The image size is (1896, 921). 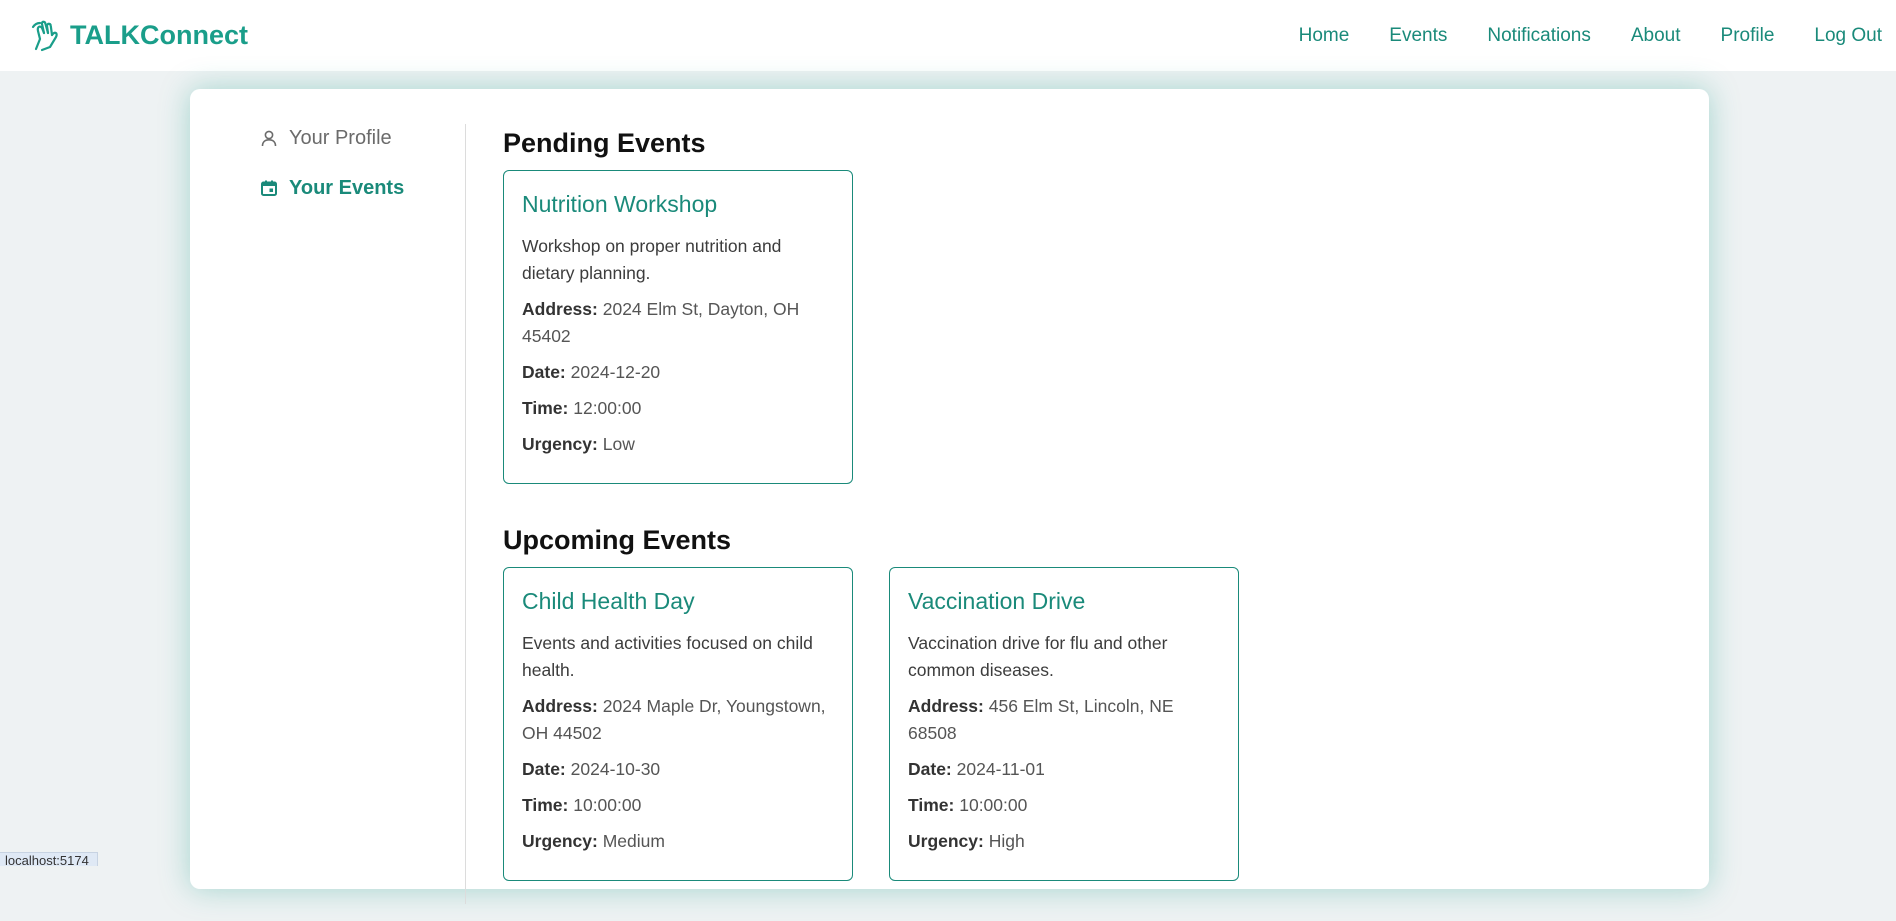 What do you see at coordinates (1006, 841) in the screenshot?
I see `urgency-value: High` at bounding box center [1006, 841].